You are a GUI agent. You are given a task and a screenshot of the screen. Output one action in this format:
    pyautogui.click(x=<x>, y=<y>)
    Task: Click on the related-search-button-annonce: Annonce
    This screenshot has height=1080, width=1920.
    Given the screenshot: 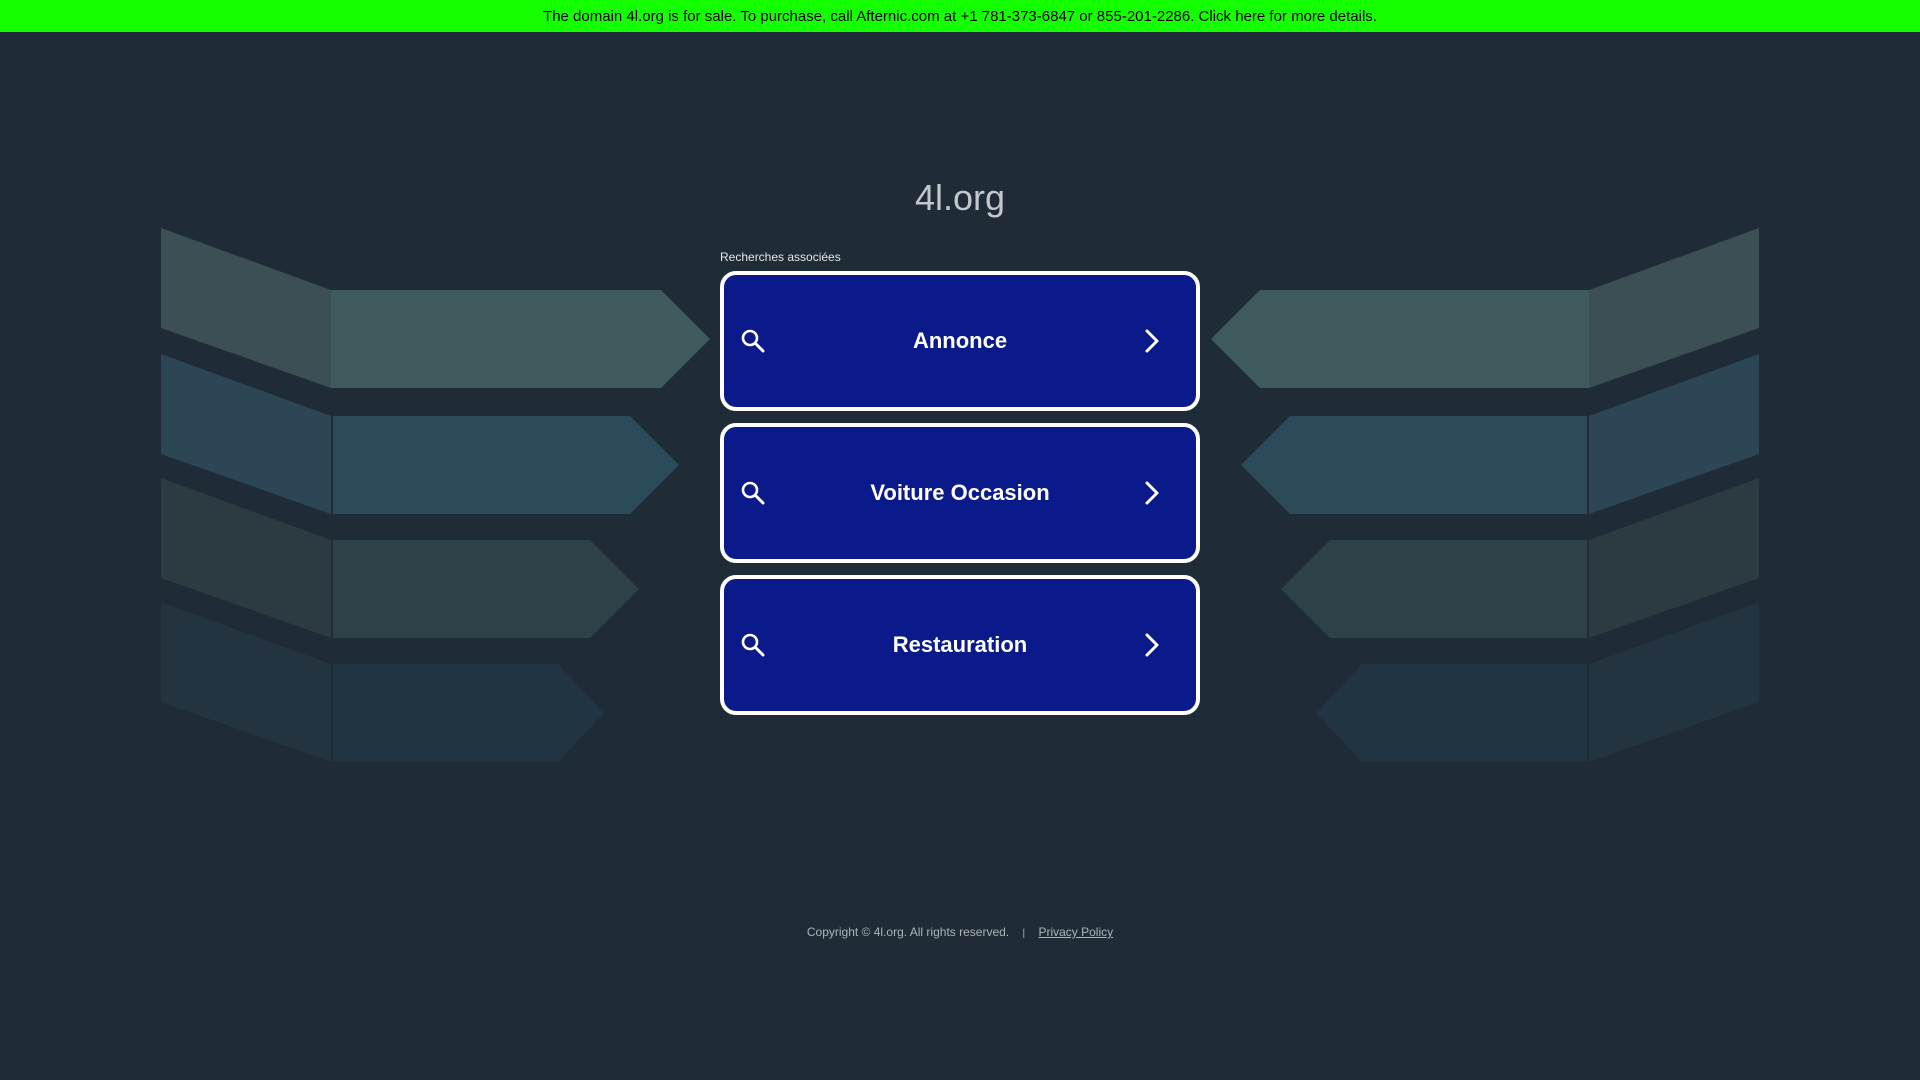 What is the action you would take?
    pyautogui.click(x=960, y=341)
    